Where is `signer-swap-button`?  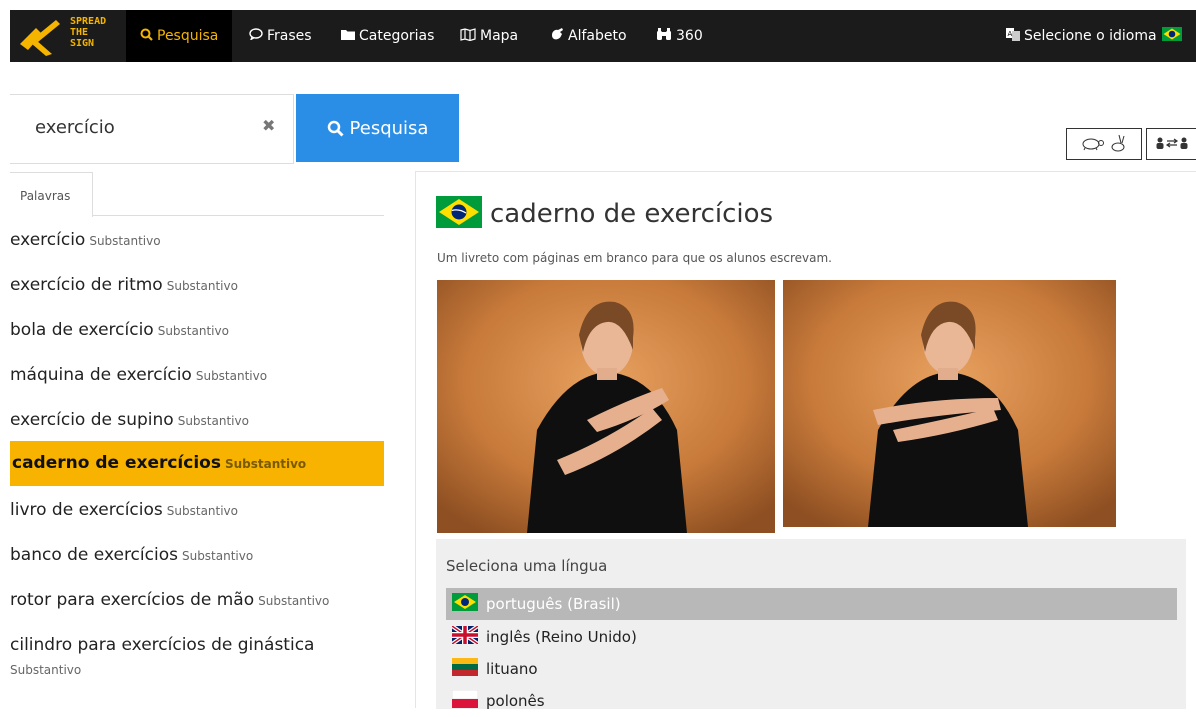 signer-swap-button is located at coordinates (1171, 144).